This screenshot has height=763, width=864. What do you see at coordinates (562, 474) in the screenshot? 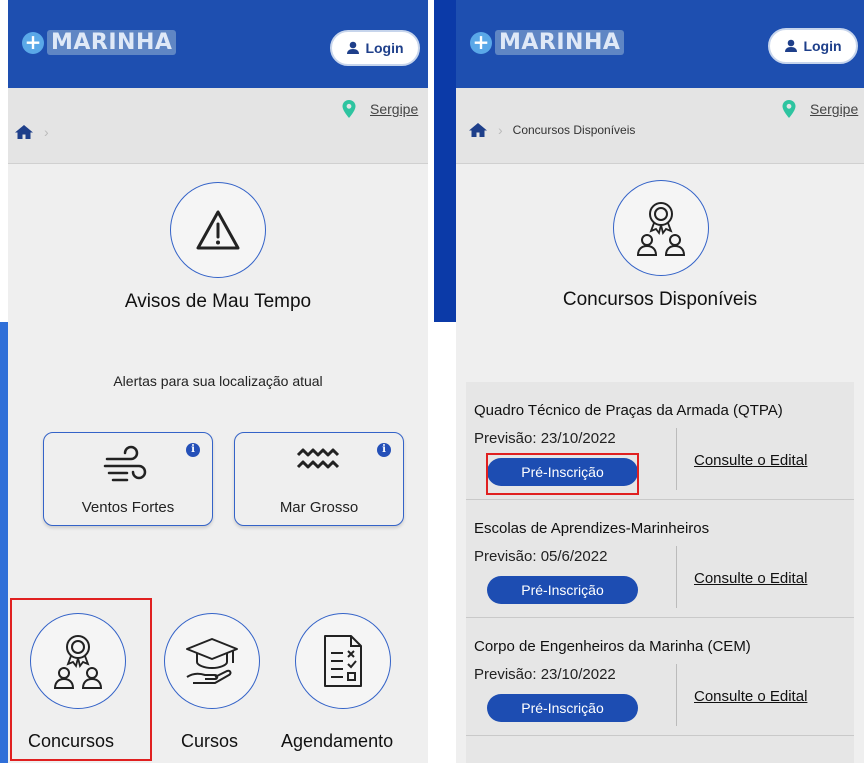
I see `highlight-box-pre-registration` at bounding box center [562, 474].